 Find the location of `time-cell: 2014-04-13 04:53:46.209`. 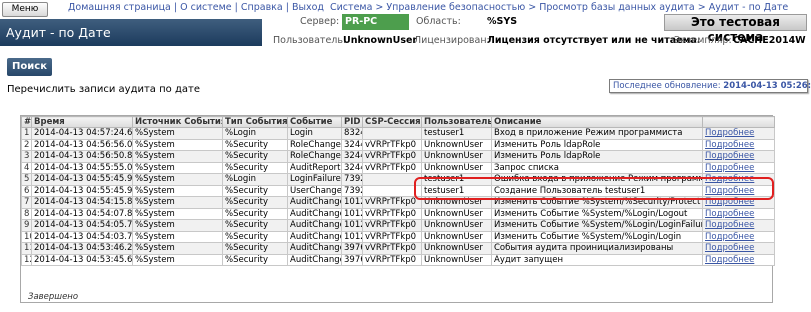

time-cell: 2014-04-13 04:53:46.209 is located at coordinates (82, 248).